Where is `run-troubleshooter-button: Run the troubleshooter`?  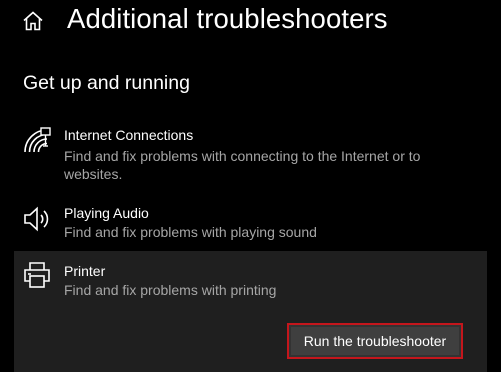 run-troubleshooter-button: Run the troubleshooter is located at coordinates (375, 341).